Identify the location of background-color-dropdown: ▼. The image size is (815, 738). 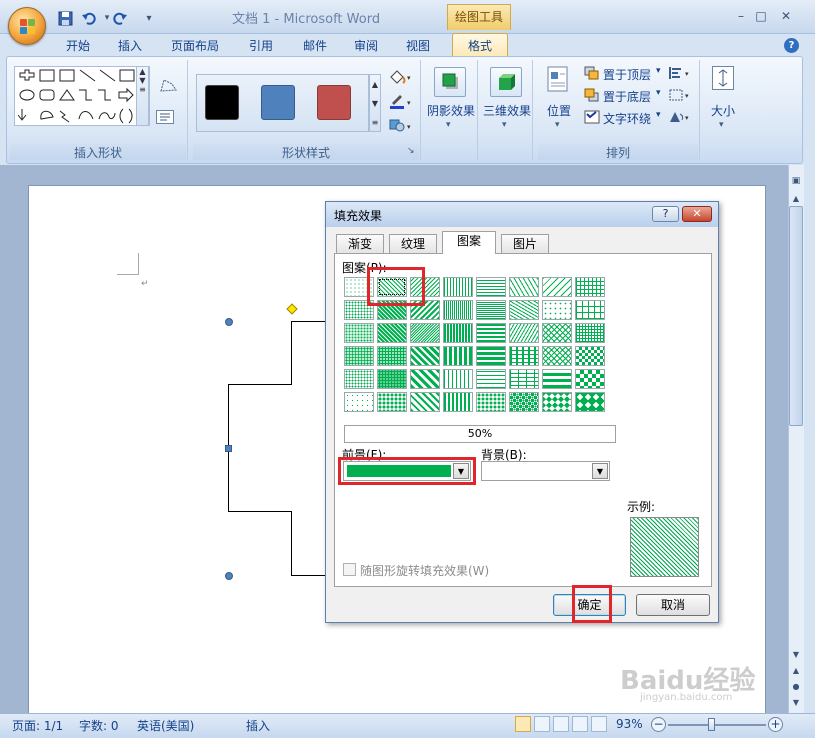
(545, 471).